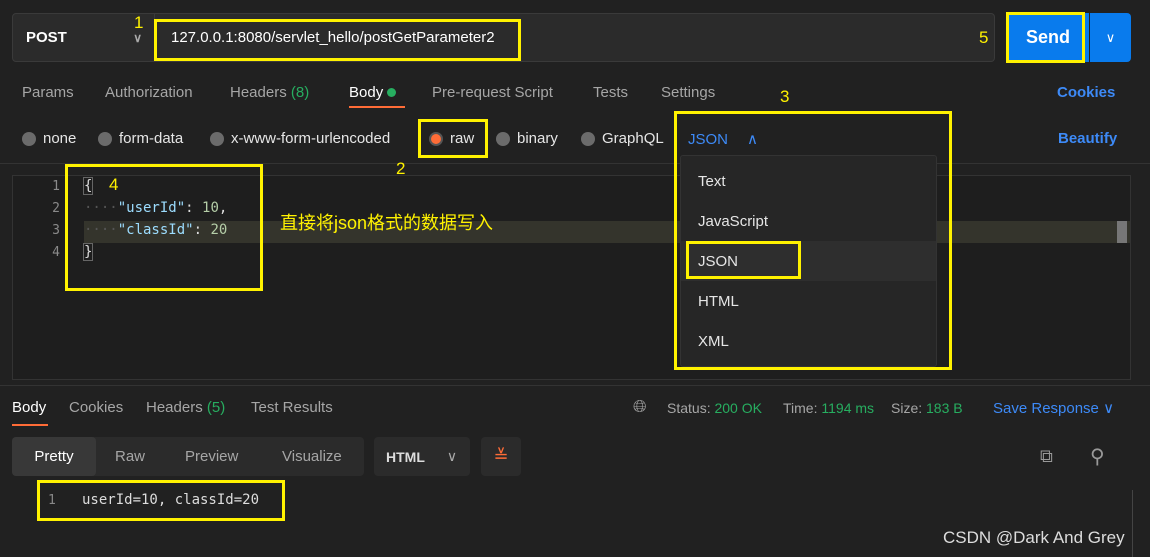  I want to click on view-visualize: Visualize, so click(312, 456).